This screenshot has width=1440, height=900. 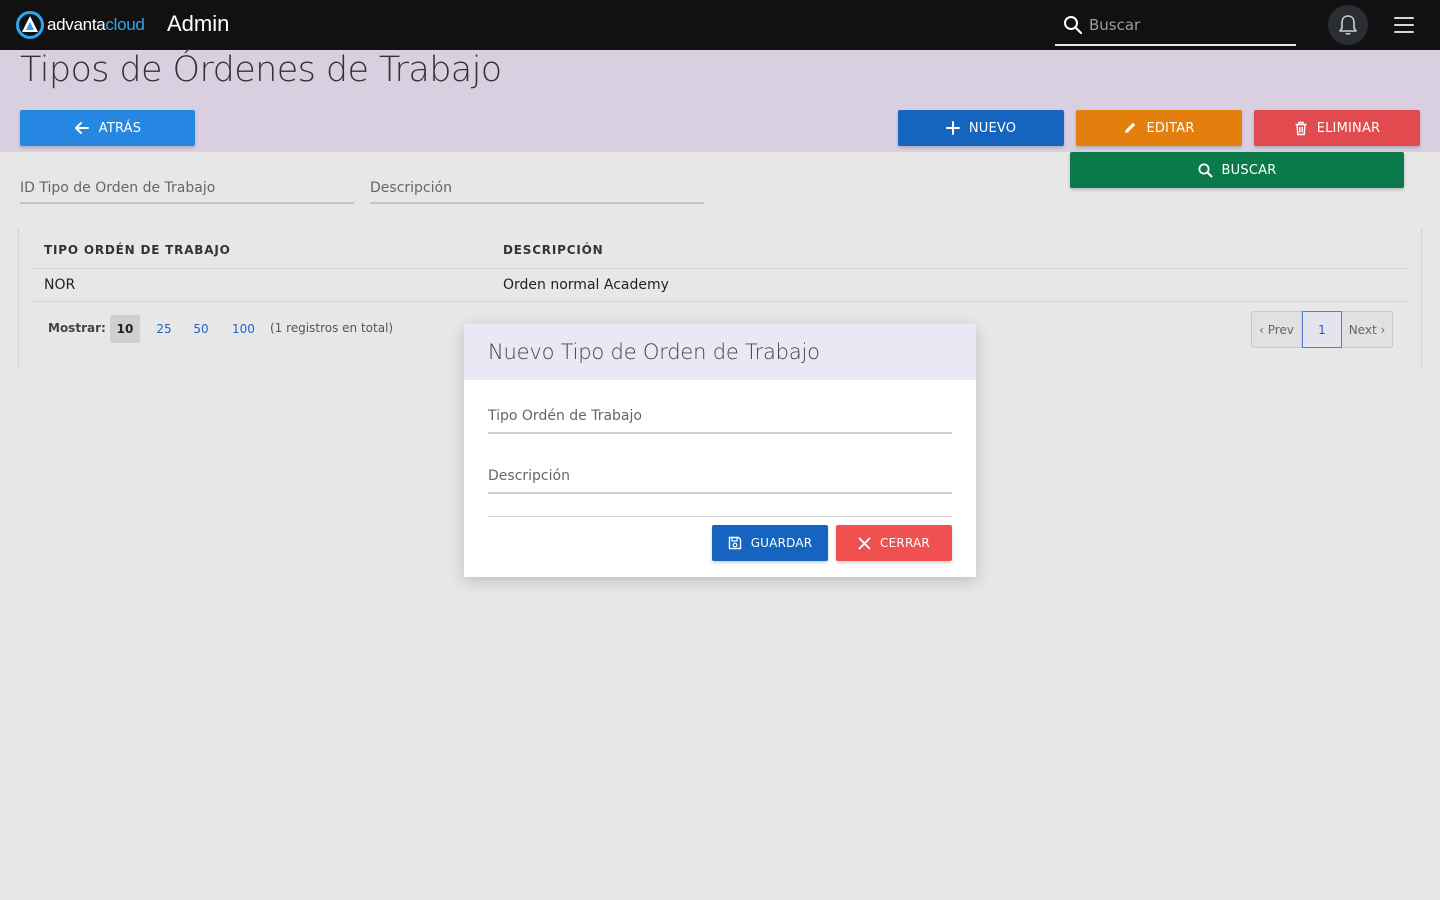 I want to click on brand-wordmark: advantacloud, so click(x=96, y=24).